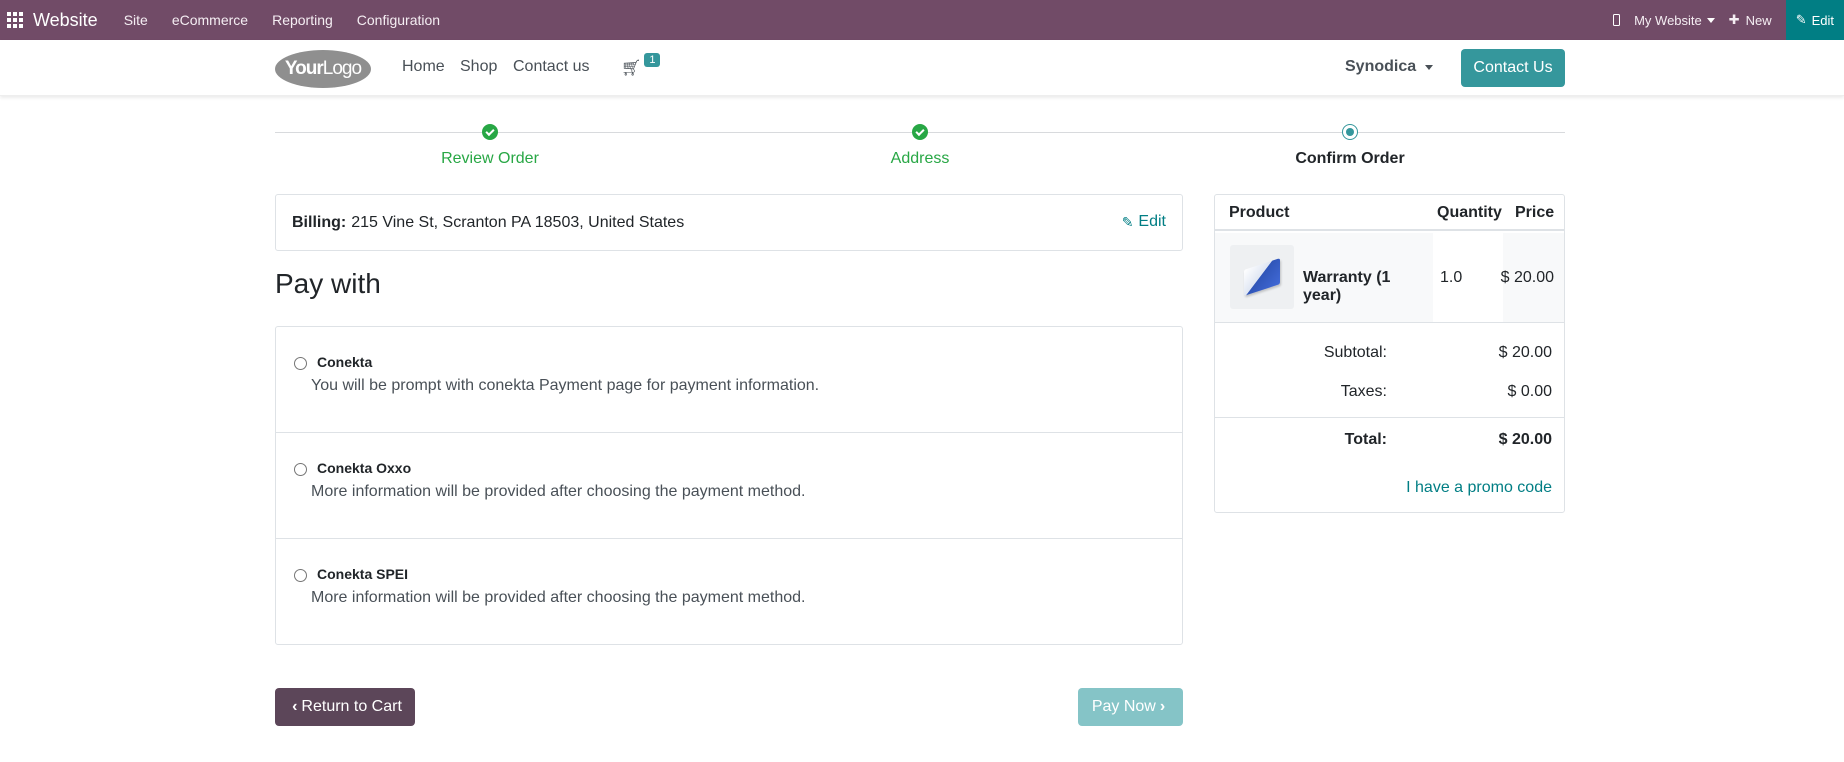 Image resolution: width=1844 pixels, height=762 pixels. Describe the element at coordinates (1259, 212) in the screenshot. I see `col-product: Product` at that location.